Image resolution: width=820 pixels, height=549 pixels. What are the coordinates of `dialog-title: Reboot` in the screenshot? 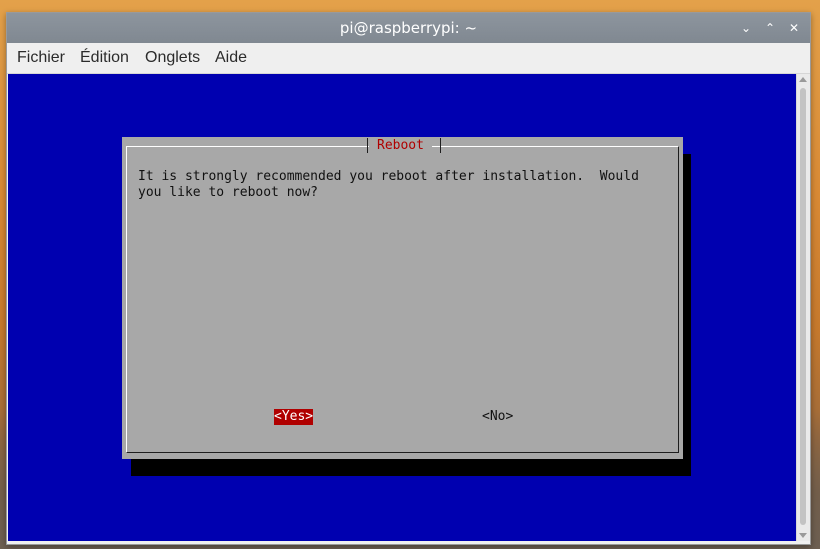 It's located at (400, 146).